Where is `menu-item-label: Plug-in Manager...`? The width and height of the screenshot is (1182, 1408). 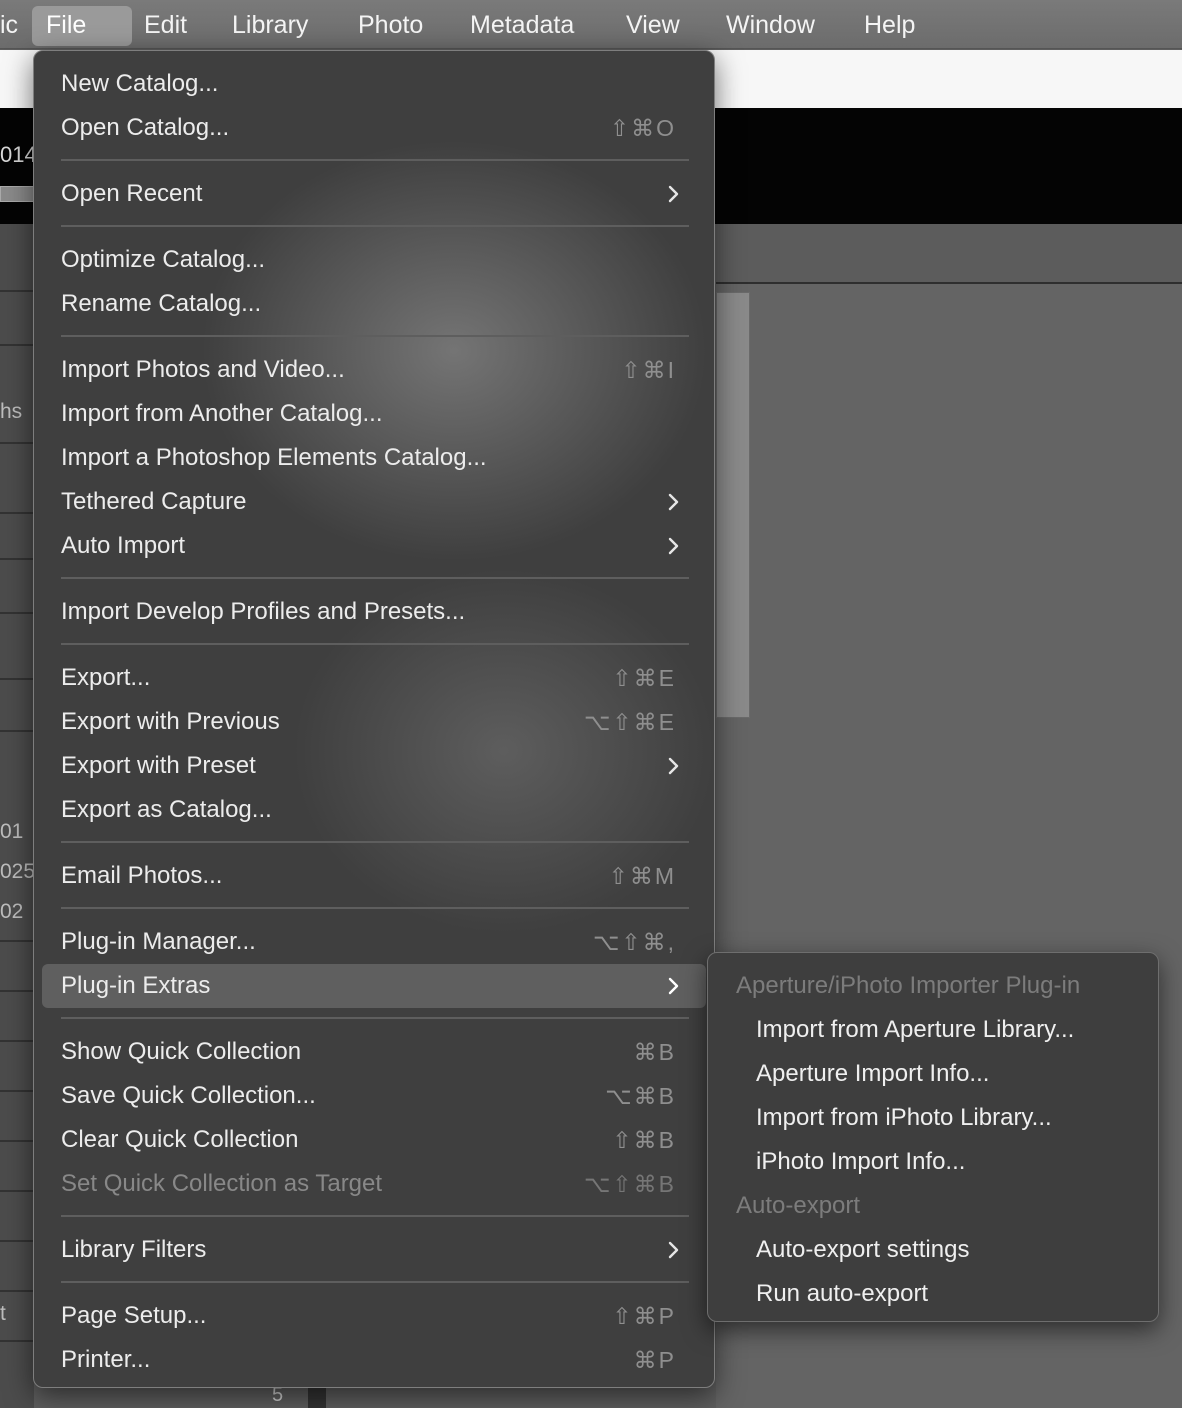 menu-item-label: Plug-in Manager... is located at coordinates (158, 941).